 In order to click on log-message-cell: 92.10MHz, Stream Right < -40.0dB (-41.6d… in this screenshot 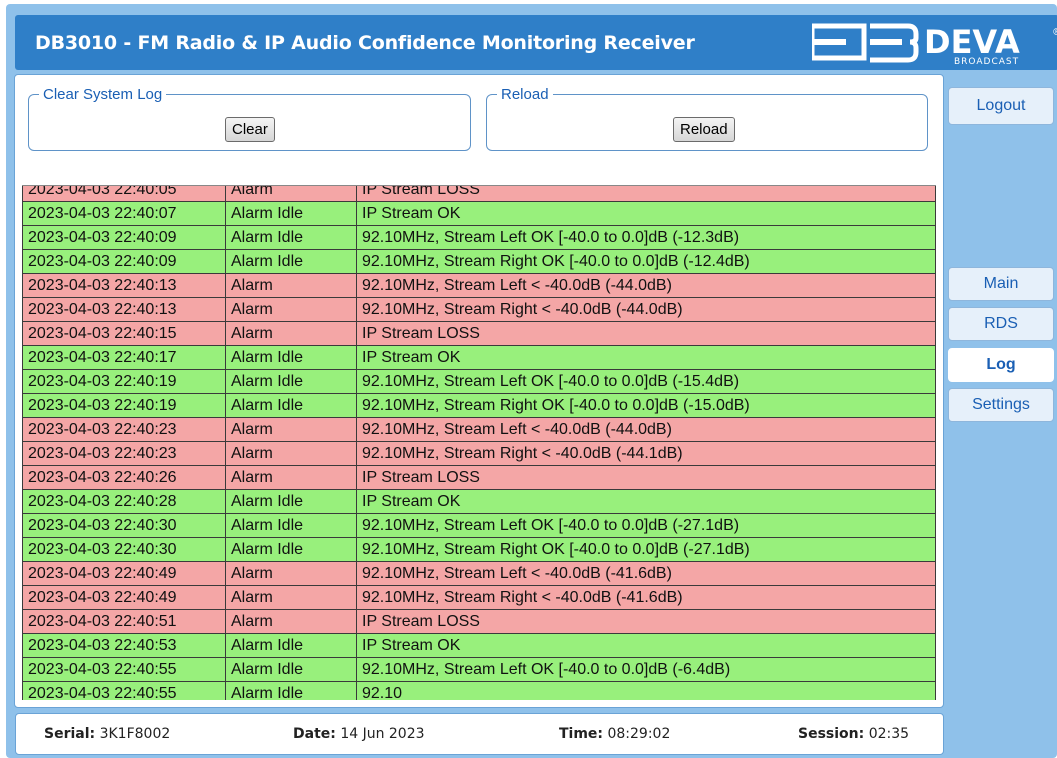, I will do `click(646, 597)`.